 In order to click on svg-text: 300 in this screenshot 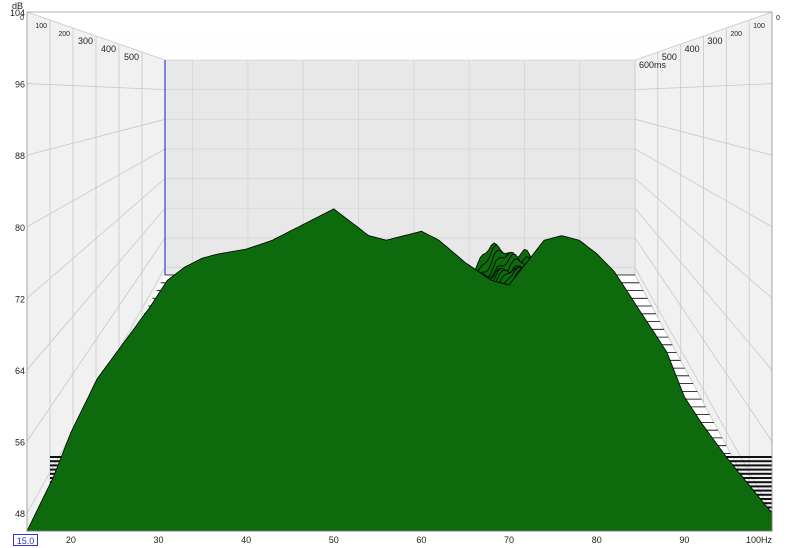, I will do `click(715, 41)`.